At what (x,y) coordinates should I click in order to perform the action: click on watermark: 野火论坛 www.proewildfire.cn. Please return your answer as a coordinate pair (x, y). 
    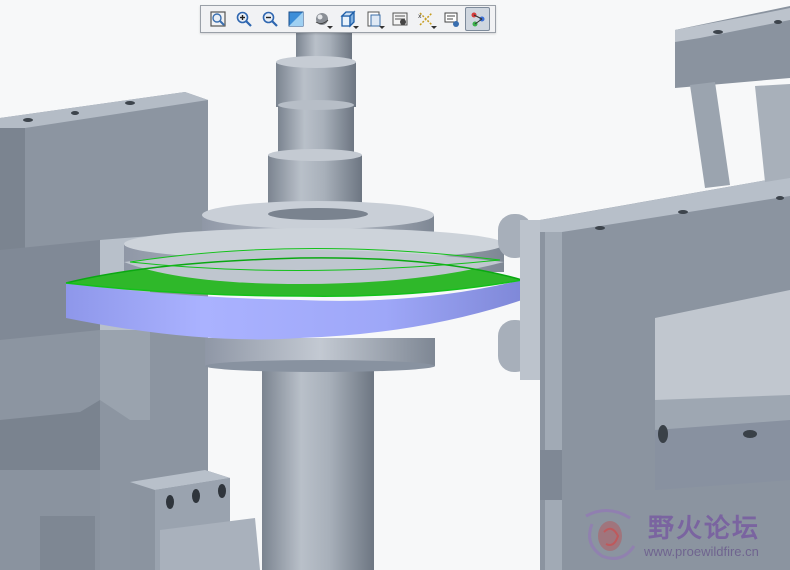
    Looking at the image, I should click on (682, 534).